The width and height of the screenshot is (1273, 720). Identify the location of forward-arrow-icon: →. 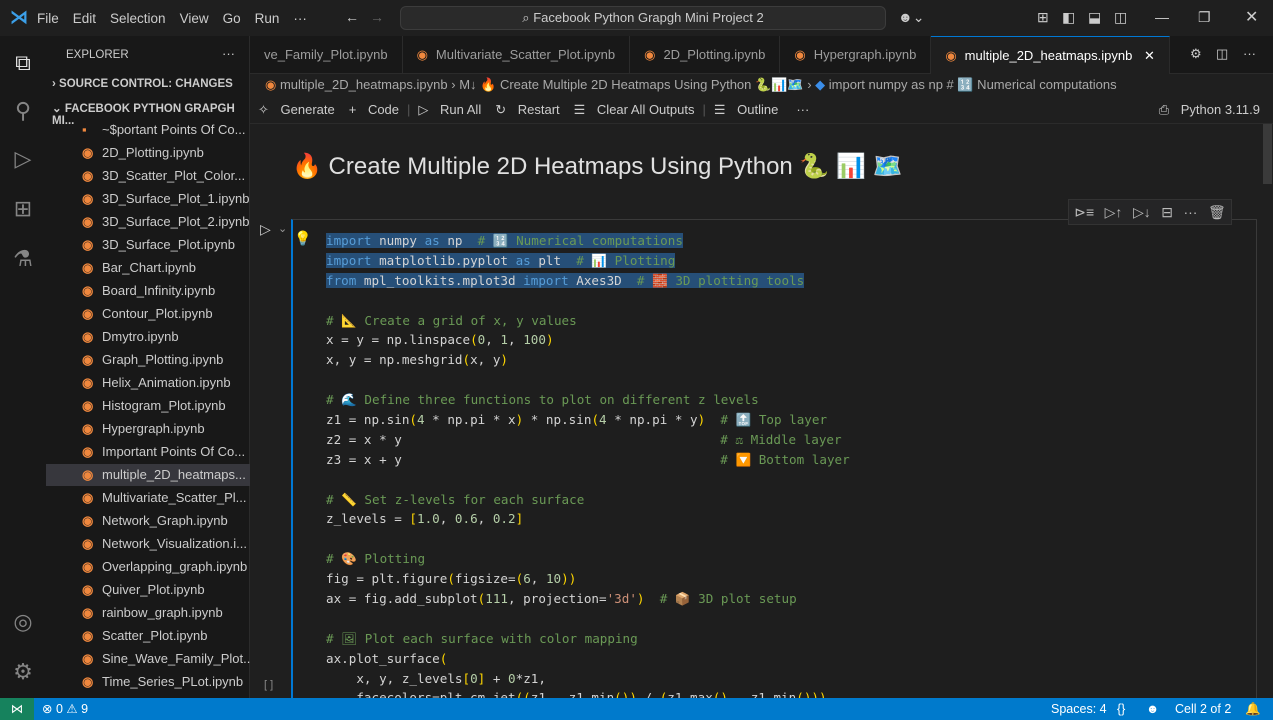
(377, 17).